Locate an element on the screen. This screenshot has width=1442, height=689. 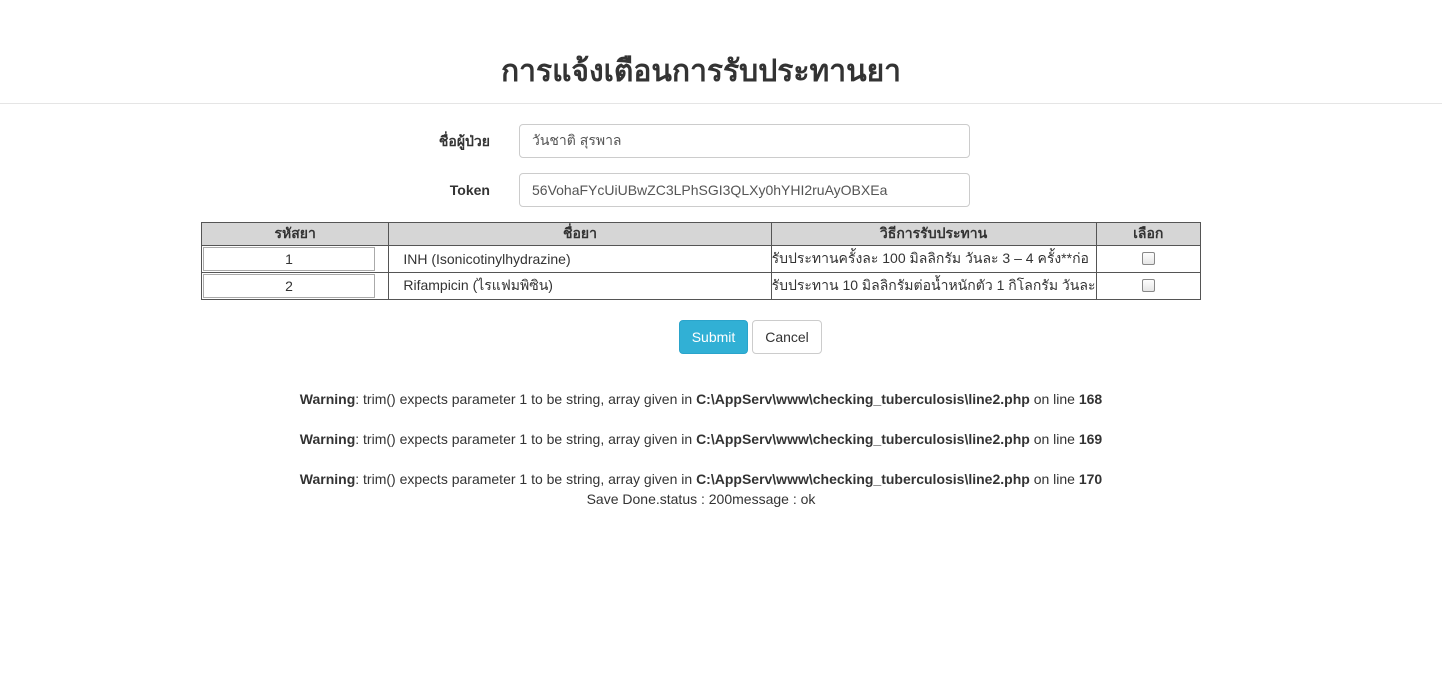
token-input is located at coordinates (744, 190).